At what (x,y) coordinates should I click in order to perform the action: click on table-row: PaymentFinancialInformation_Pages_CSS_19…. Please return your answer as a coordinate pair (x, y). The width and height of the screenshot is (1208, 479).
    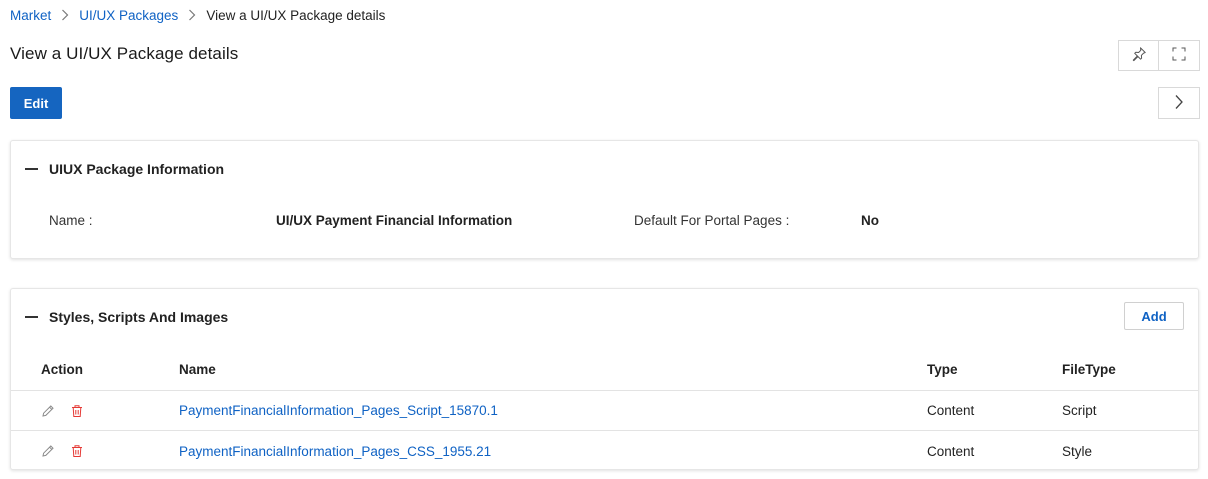
    Looking at the image, I should click on (604, 451).